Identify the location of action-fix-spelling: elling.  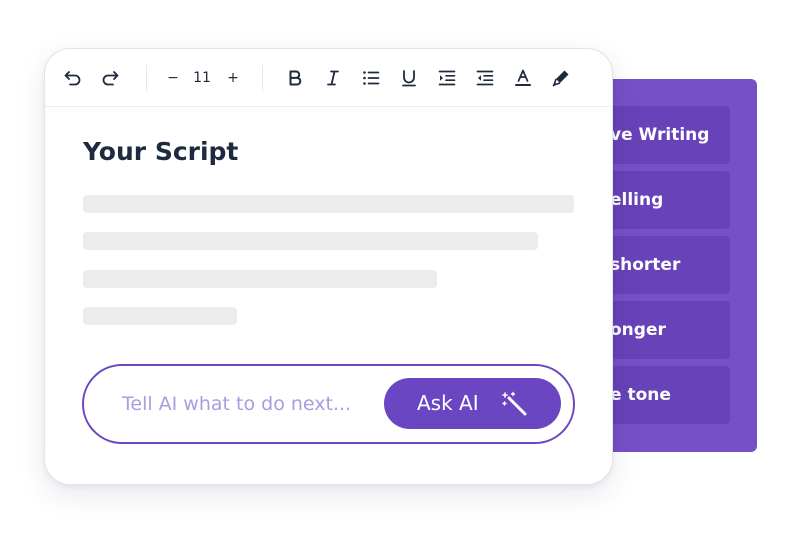
(663, 200).